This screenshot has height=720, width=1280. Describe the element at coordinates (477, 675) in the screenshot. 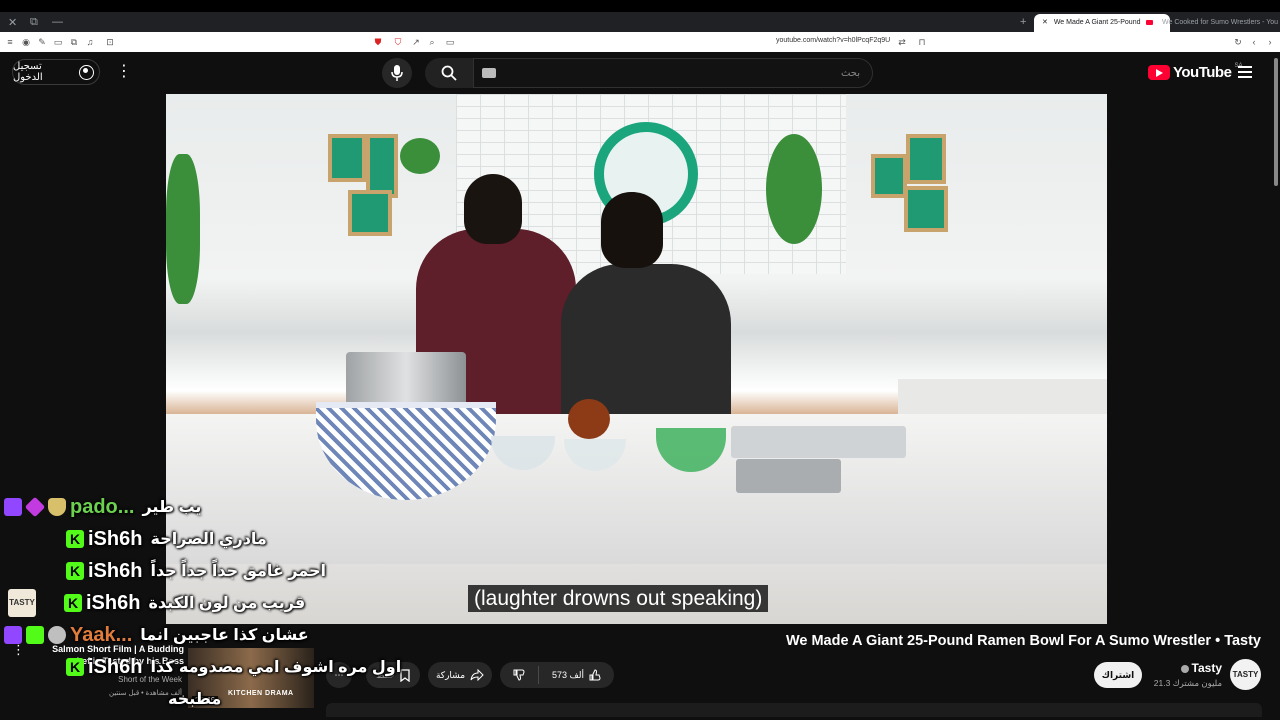

I see `share-arrow-icon` at that location.